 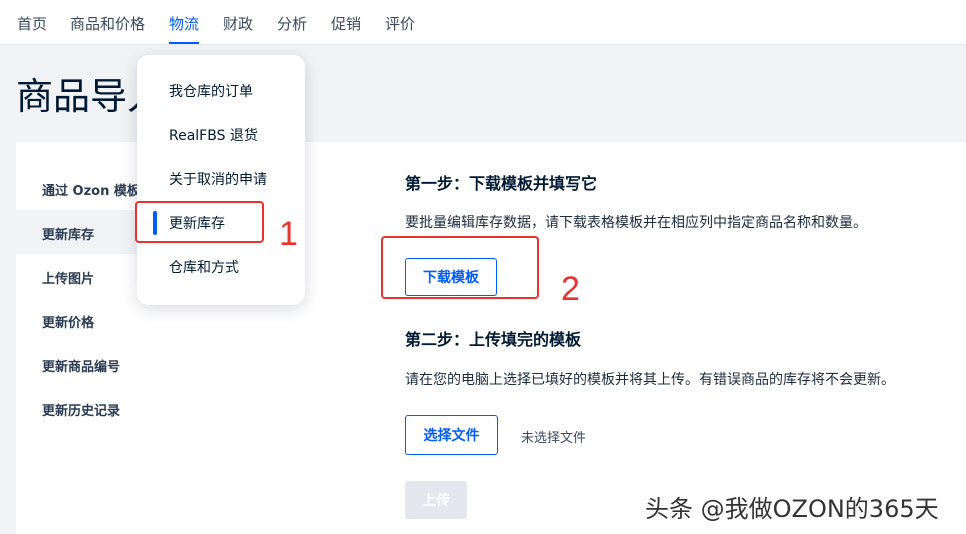 What do you see at coordinates (184, 43) in the screenshot?
I see `active-nav-indicator` at bounding box center [184, 43].